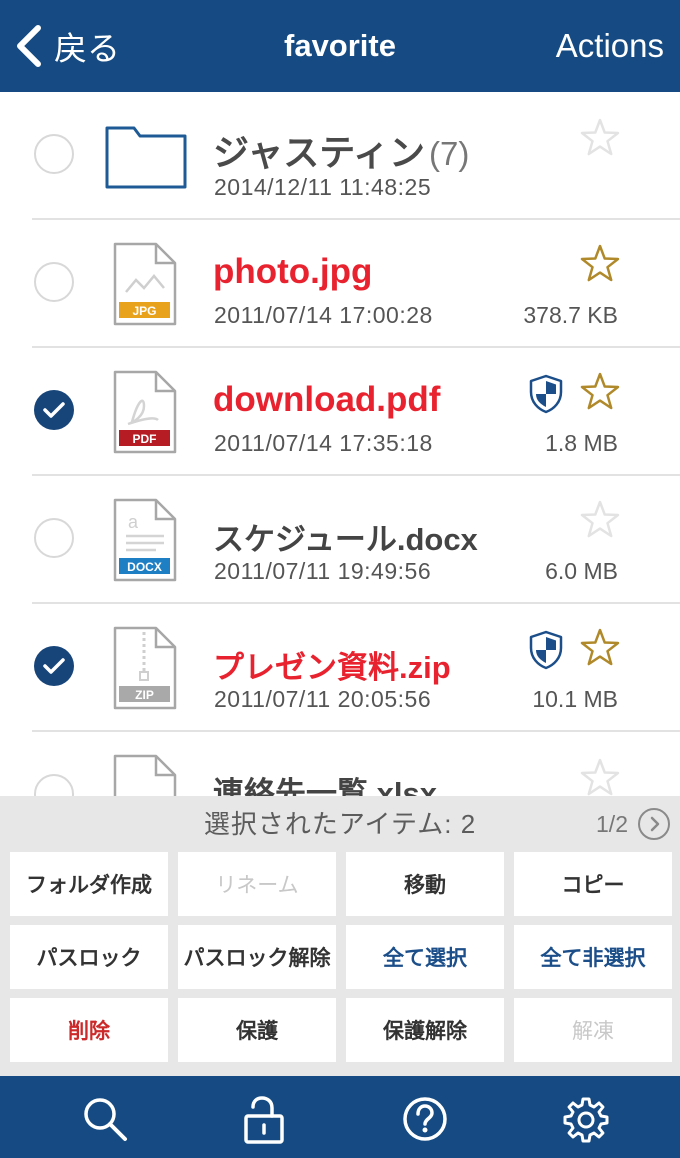  Describe the element at coordinates (144, 311) in the screenshot. I see `file-type-badge: JPG` at that location.